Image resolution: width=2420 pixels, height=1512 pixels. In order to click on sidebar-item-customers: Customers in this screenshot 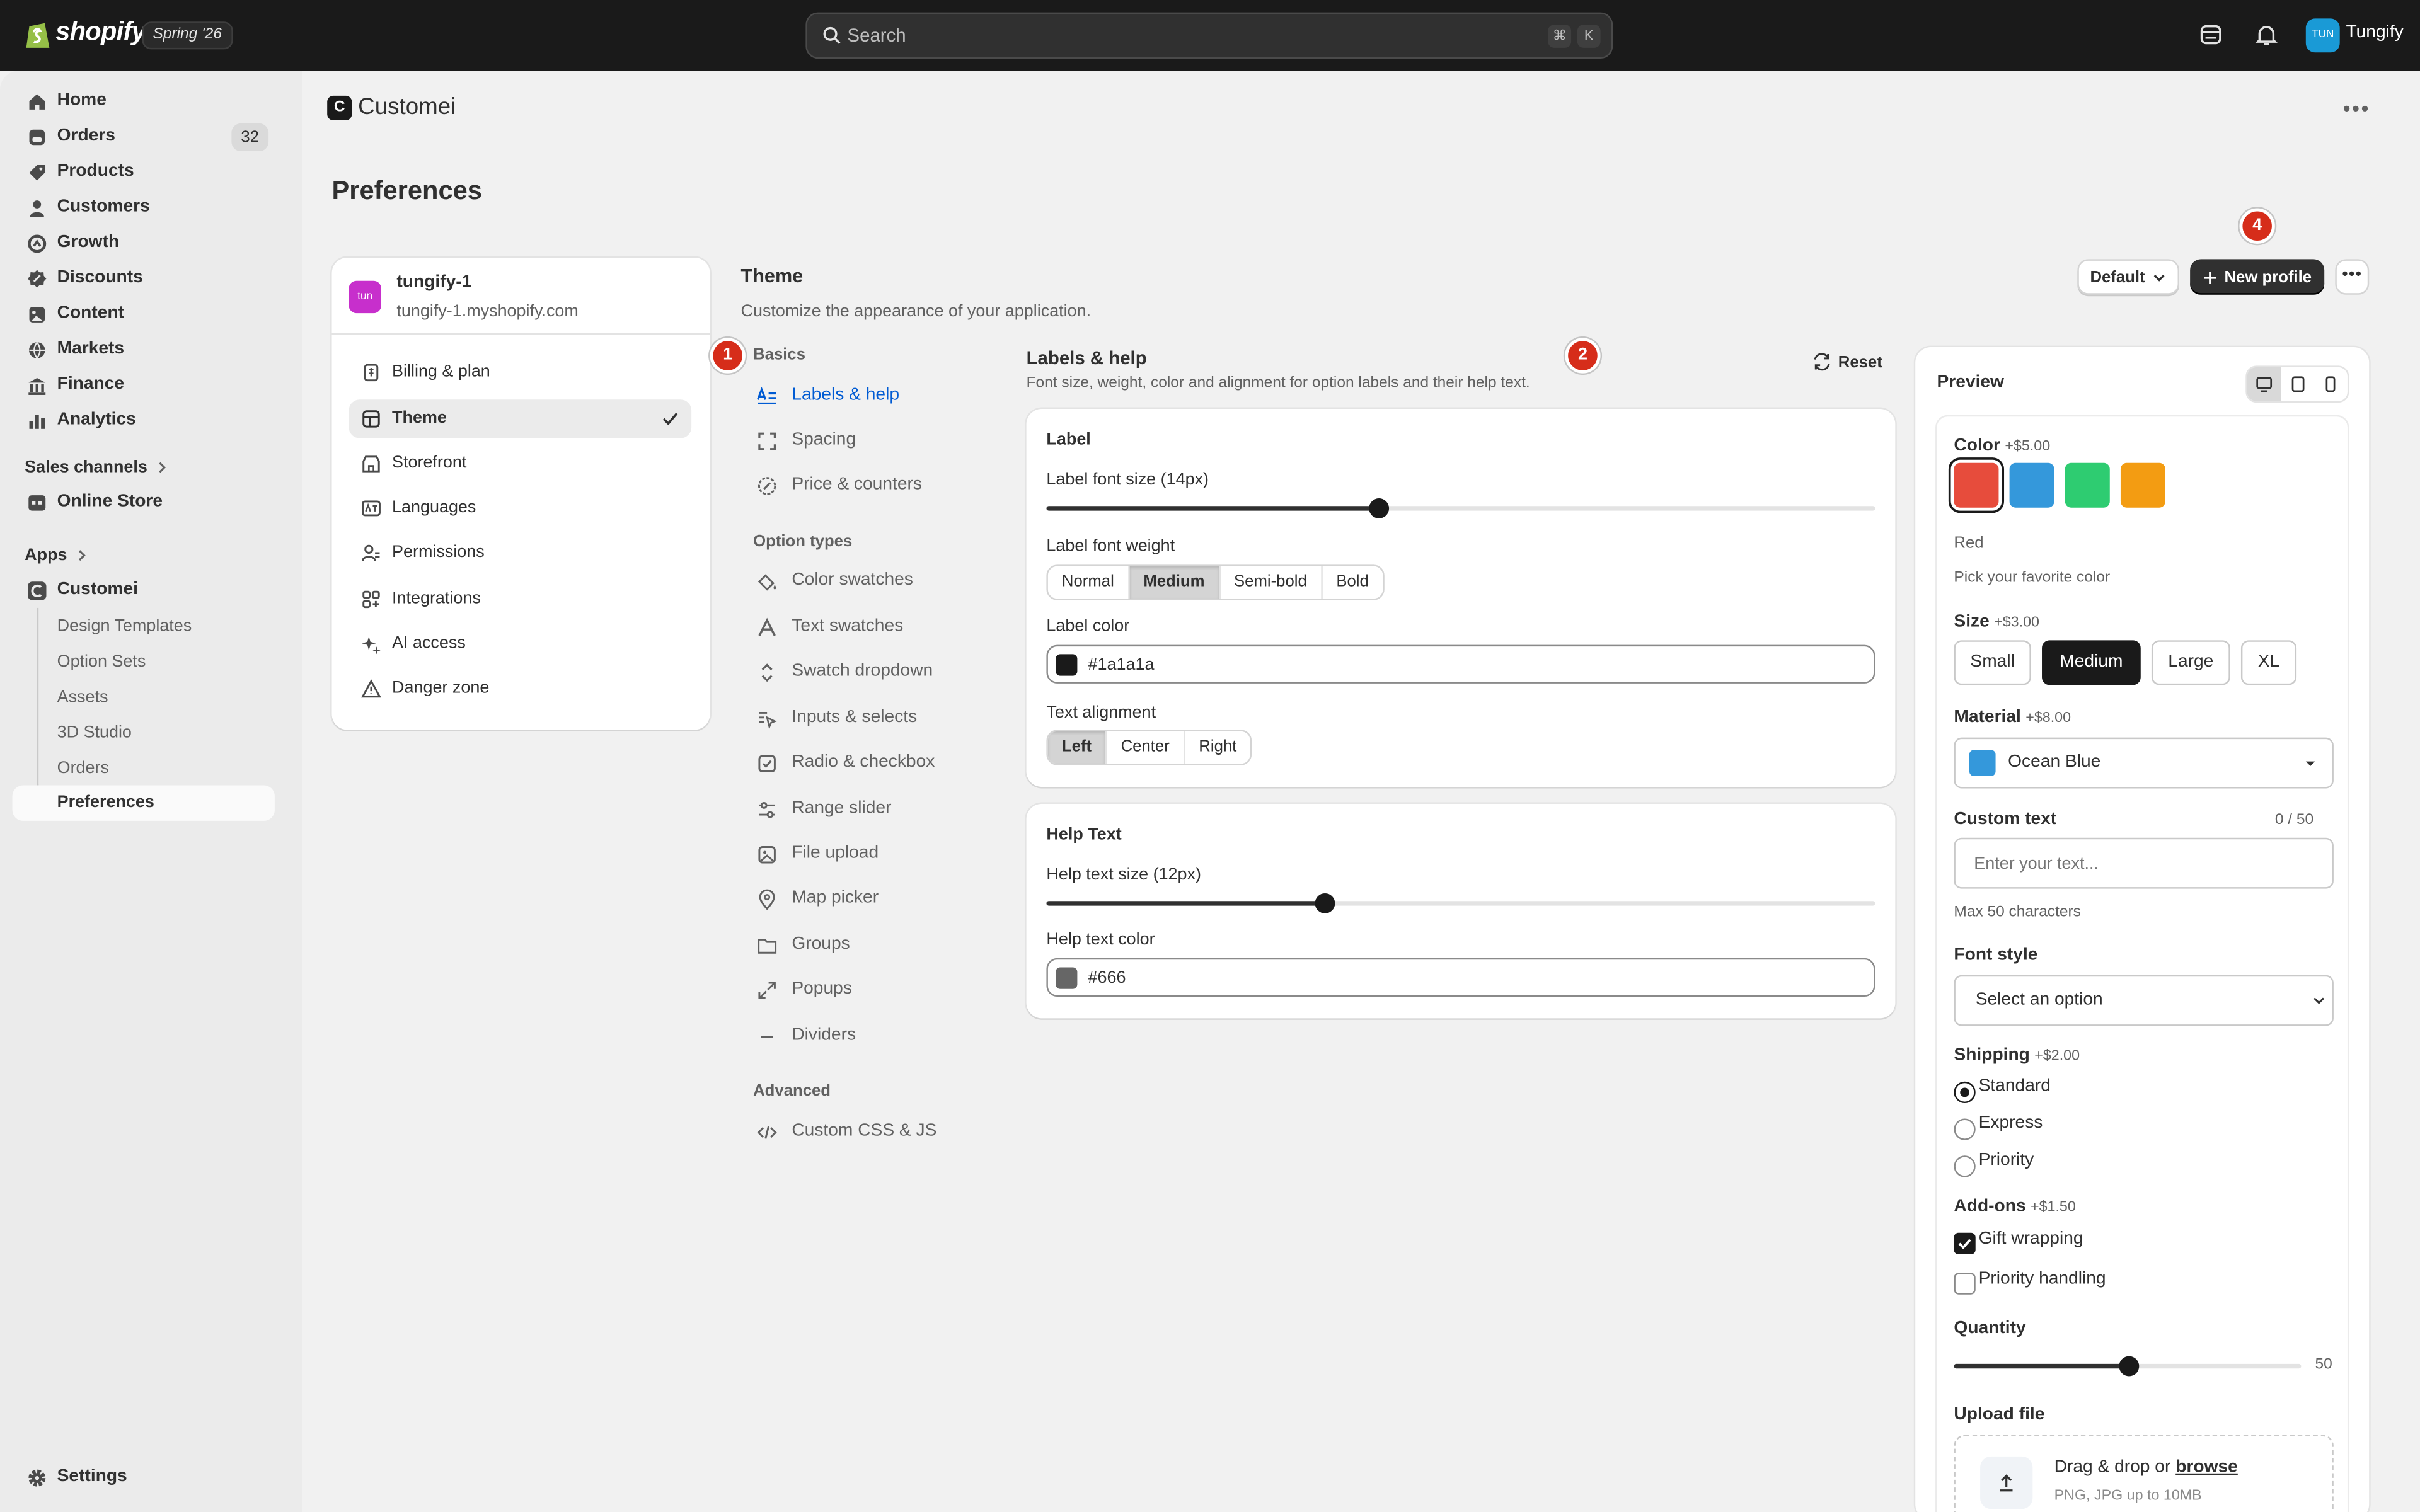, I will do `click(144, 209)`.